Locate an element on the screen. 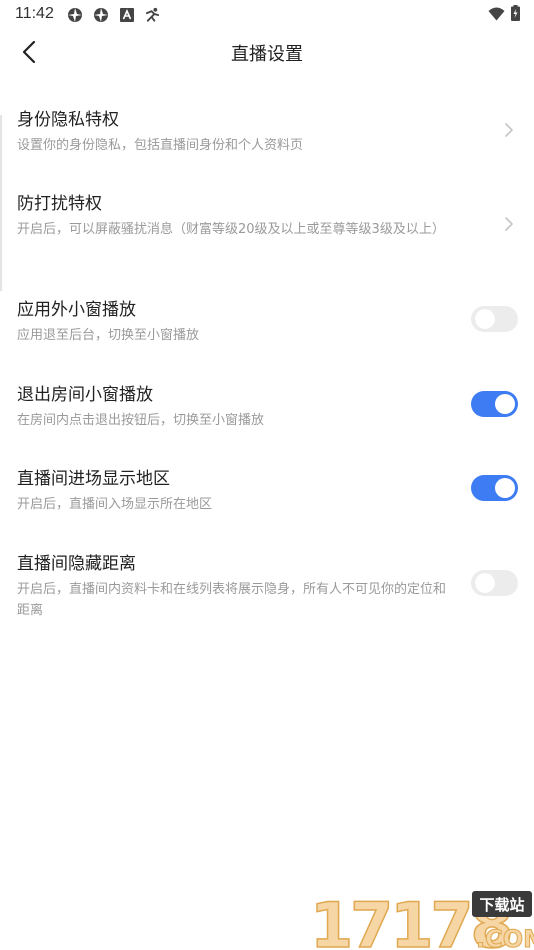 The image size is (534, 950). setting-row-do-not-disturb: 防打扰特权 开启后，可以屏蔽骚扰消息（财富等级20级及以上或至尊等级3级及以上） is located at coordinates (267, 227).